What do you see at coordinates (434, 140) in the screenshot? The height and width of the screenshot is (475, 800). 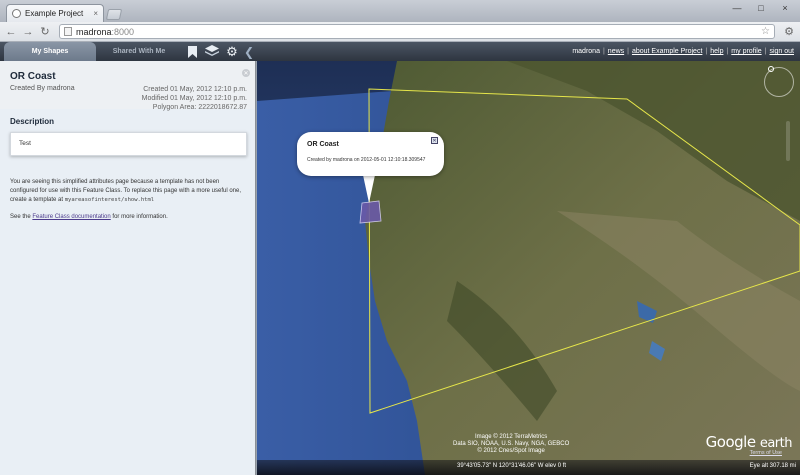 I see `popup-close-icon: ✕` at bounding box center [434, 140].